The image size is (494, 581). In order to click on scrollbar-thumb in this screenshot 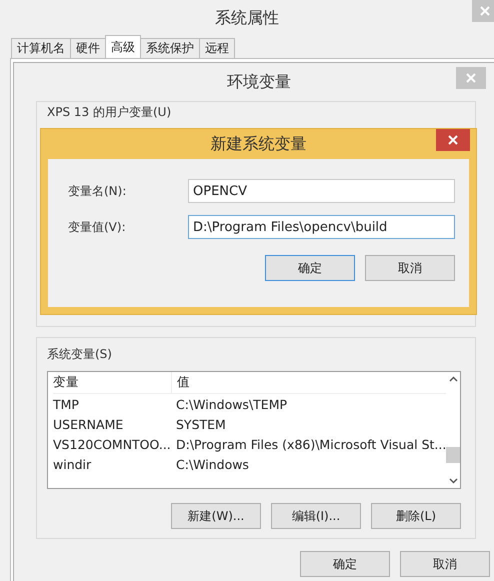, I will do `click(453, 455)`.